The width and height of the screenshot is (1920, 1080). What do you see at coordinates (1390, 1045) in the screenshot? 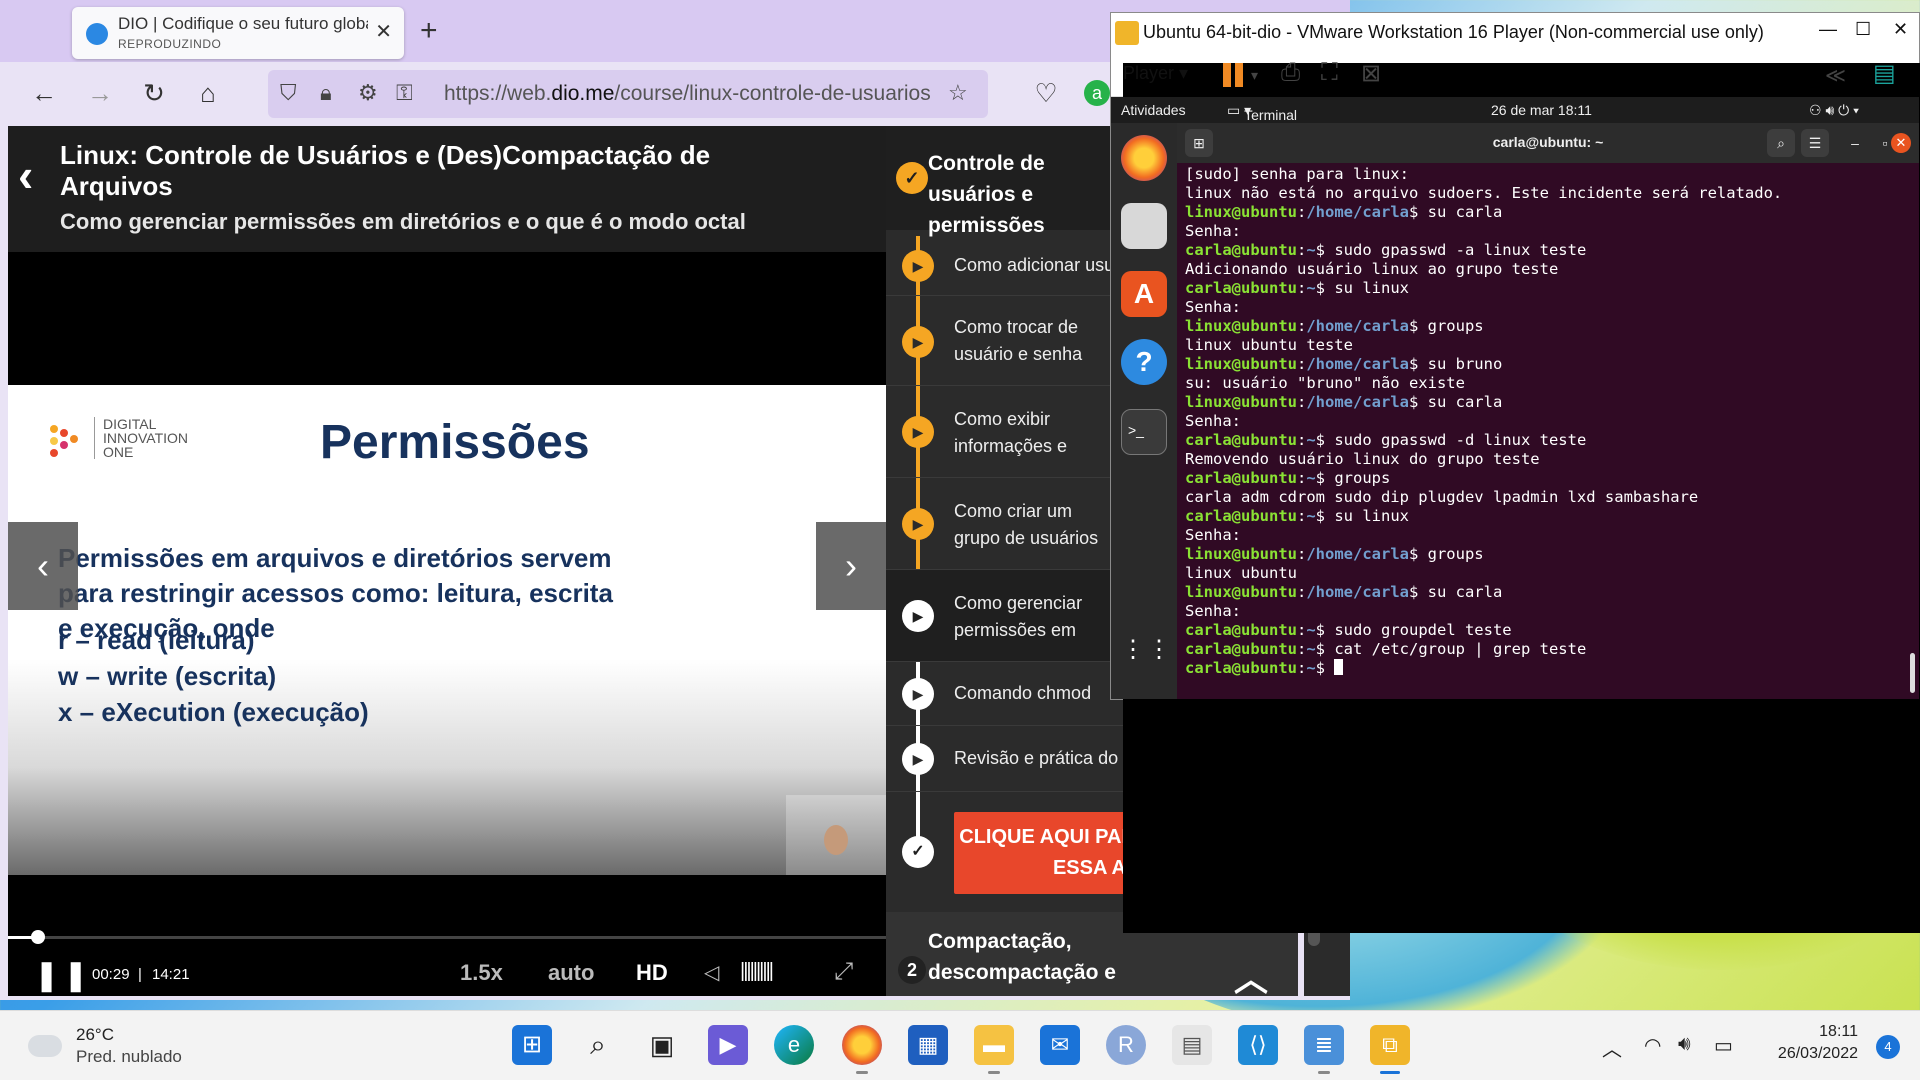
I see `vmware-taskbar-icon: ⧉` at bounding box center [1390, 1045].